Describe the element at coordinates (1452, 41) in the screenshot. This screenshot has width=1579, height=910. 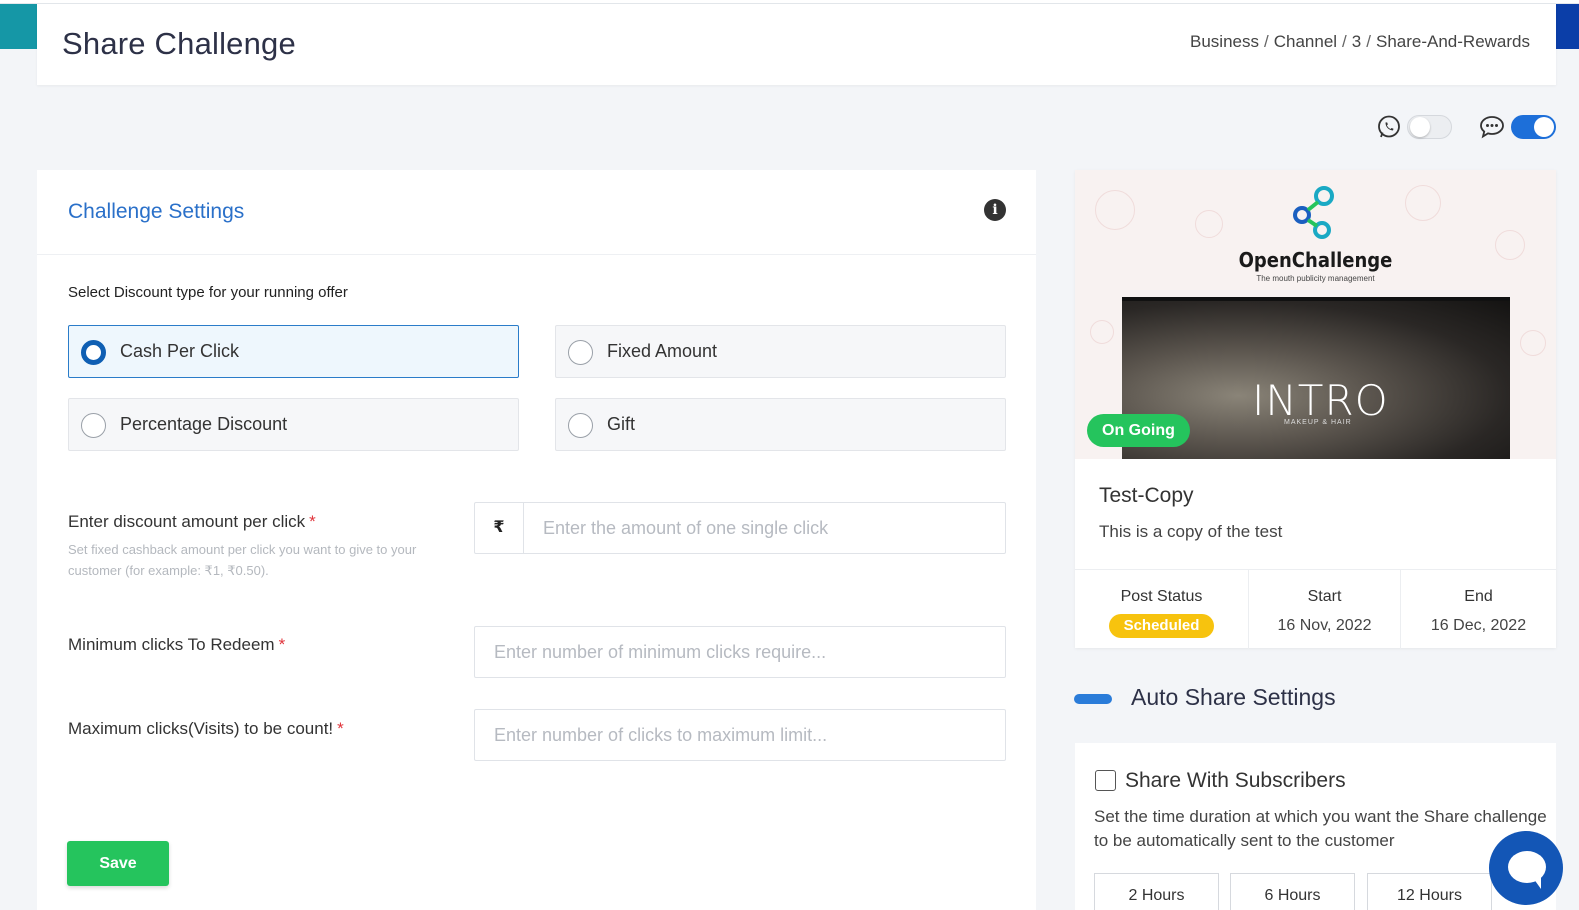
I see `breadcrumb-item-current: Share-And-Rewards` at that location.